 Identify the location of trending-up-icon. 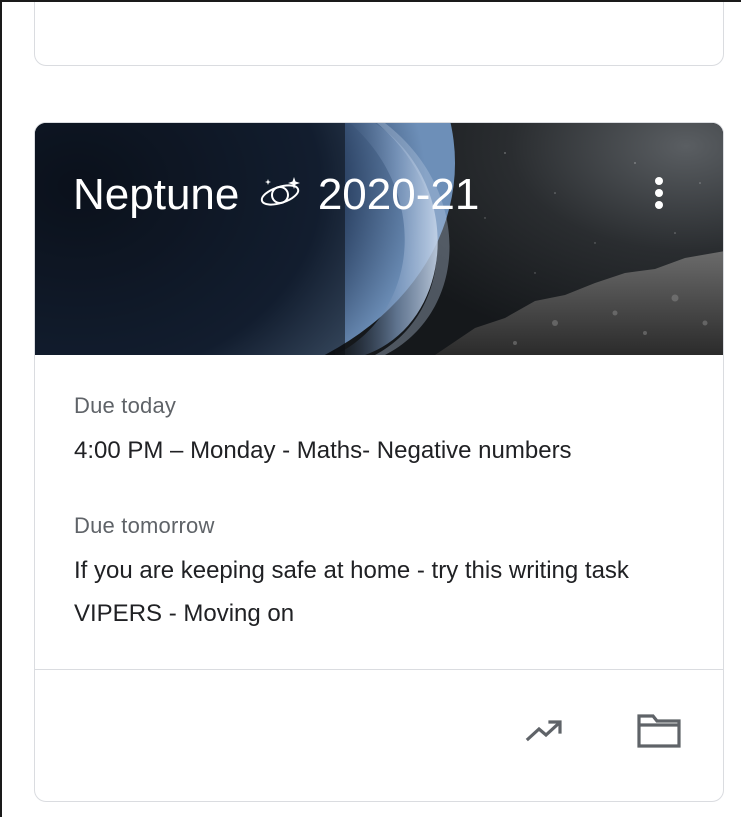
(544, 731).